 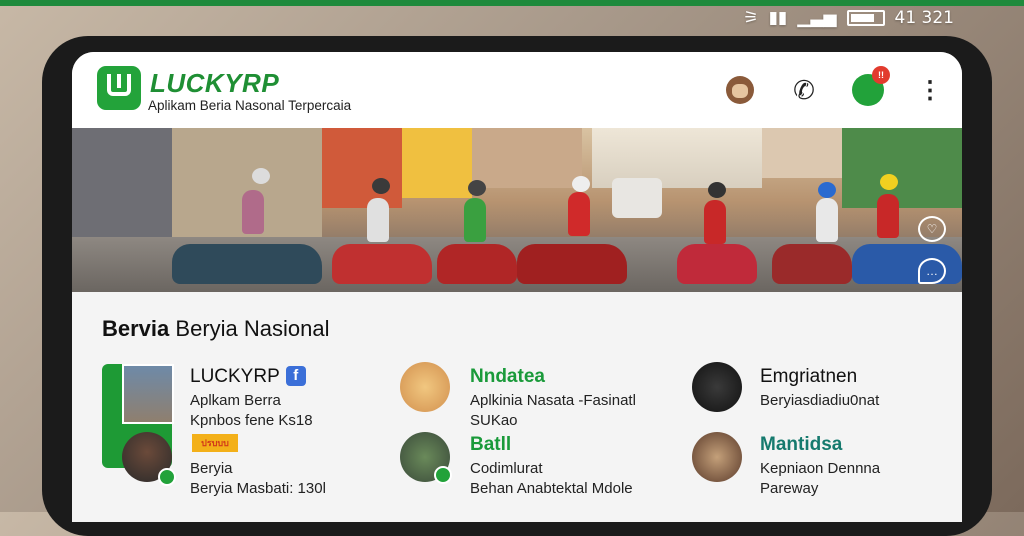 I want to click on news-item-6-title: Mantidsa, so click(x=801, y=445).